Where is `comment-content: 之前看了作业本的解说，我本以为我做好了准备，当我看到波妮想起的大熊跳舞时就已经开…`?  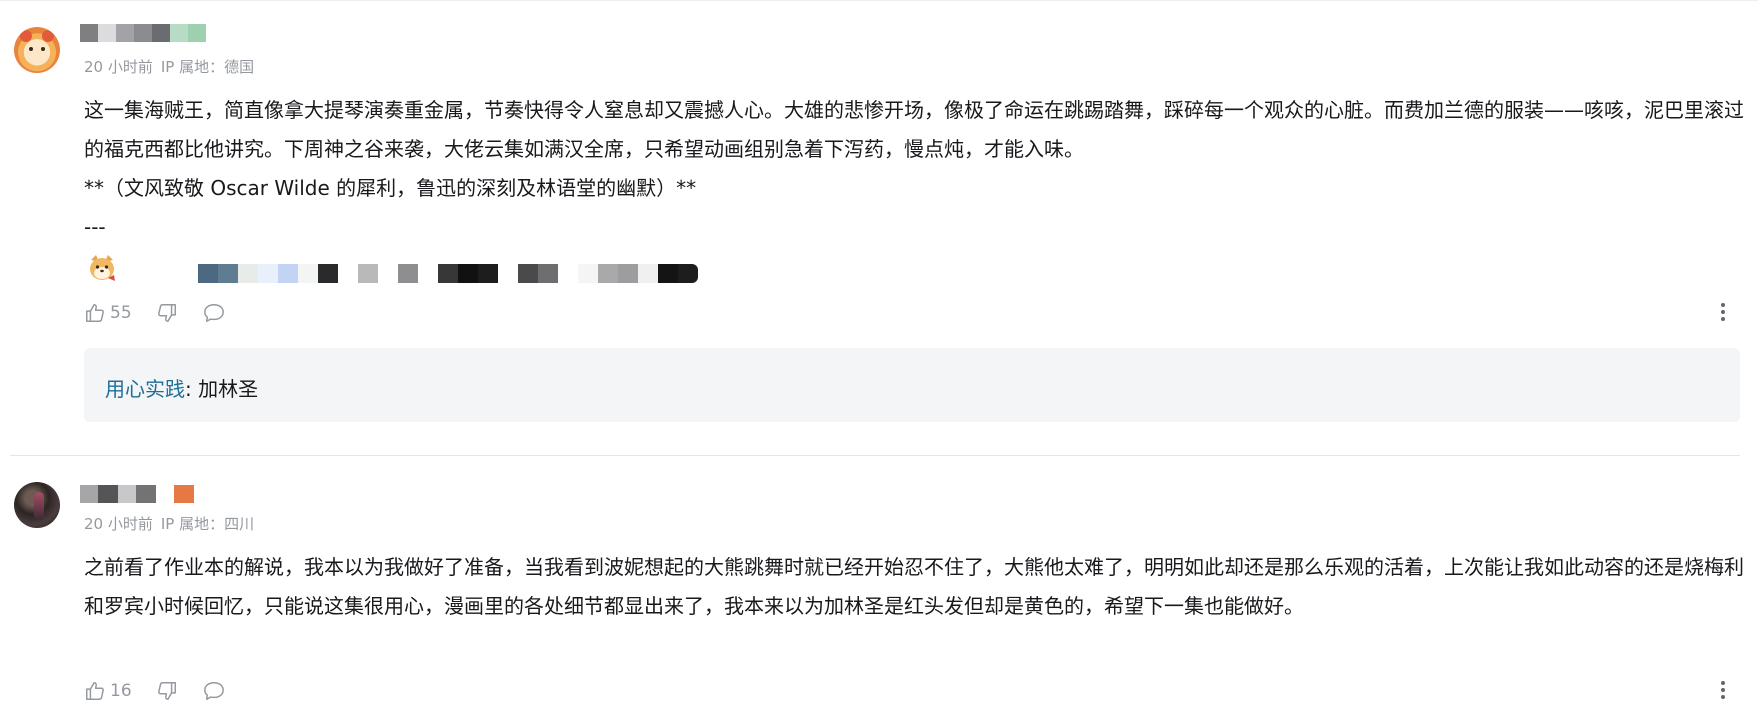 comment-content: 之前看了作业本的解说，我本以为我做好了准备，当我看到波妮想起的大熊跳舞时就已经开… is located at coordinates (914, 587).